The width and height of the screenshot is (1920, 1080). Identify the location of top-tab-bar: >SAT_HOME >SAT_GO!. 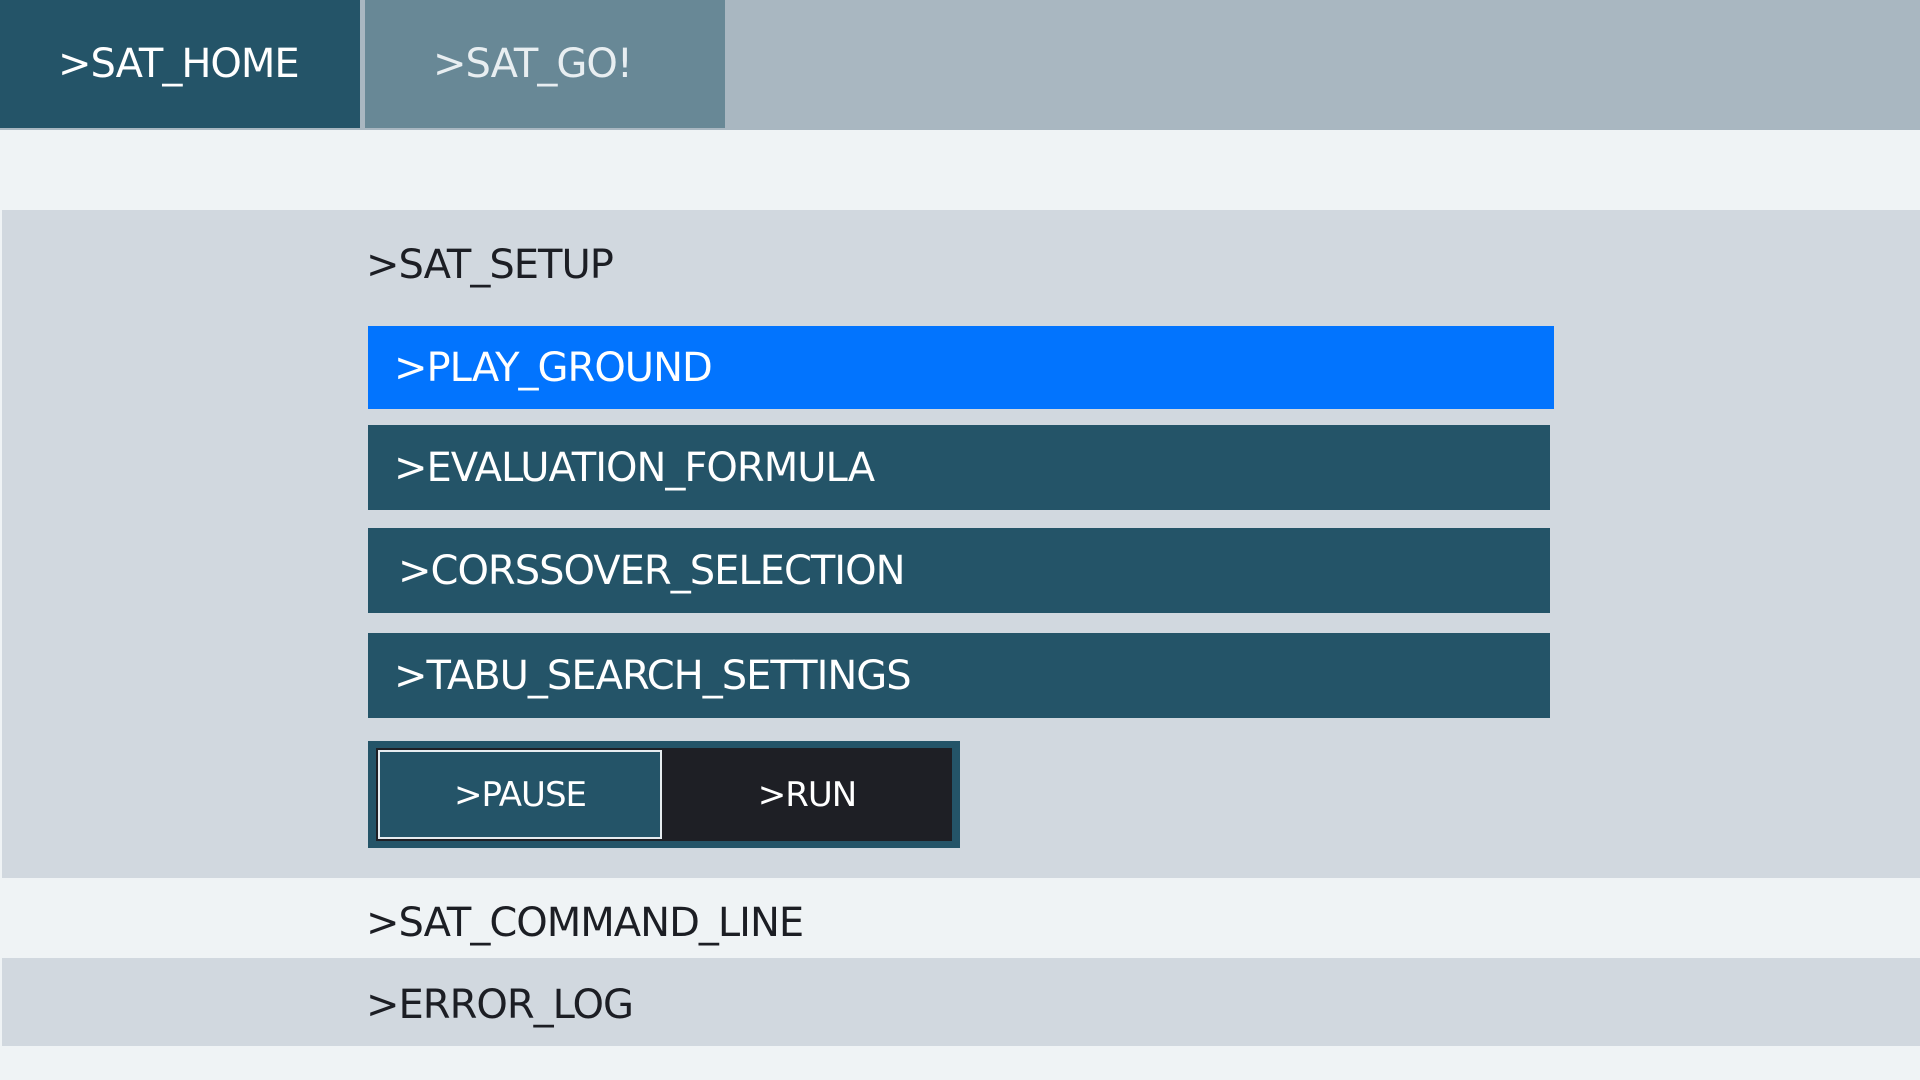
(960, 65).